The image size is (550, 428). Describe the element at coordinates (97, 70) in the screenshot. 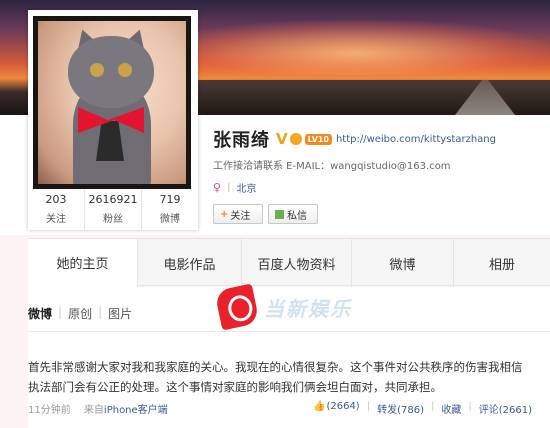

I see `cat-eye-left` at that location.